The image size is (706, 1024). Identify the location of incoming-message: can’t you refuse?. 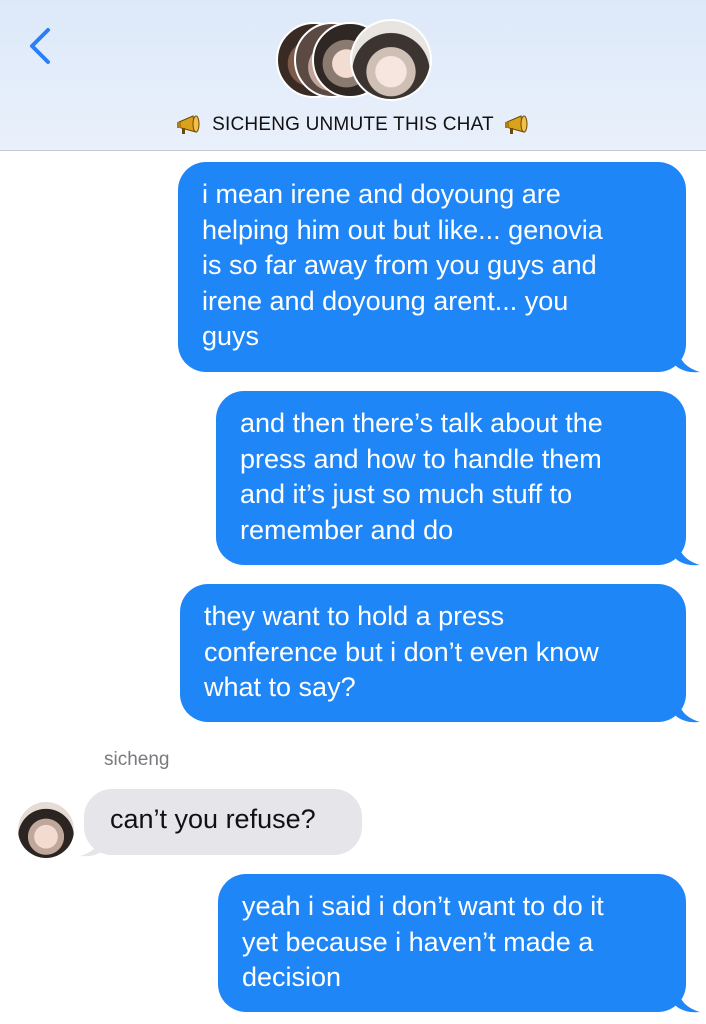
(223, 822).